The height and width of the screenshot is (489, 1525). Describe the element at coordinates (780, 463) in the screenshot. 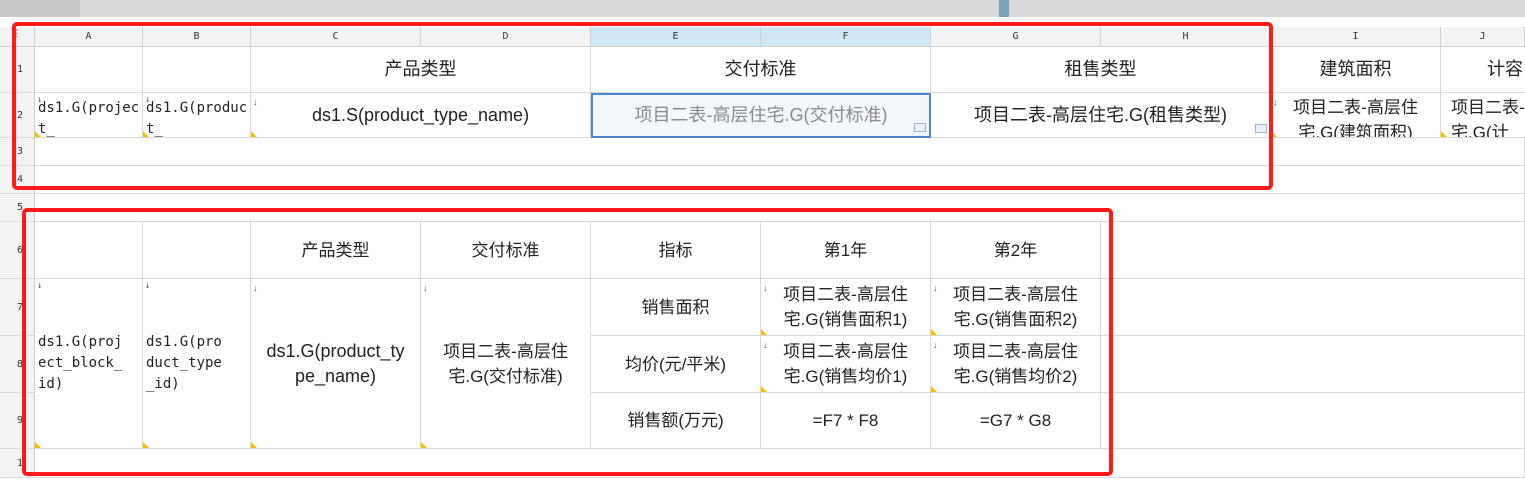

I see `row-10-empty` at that location.